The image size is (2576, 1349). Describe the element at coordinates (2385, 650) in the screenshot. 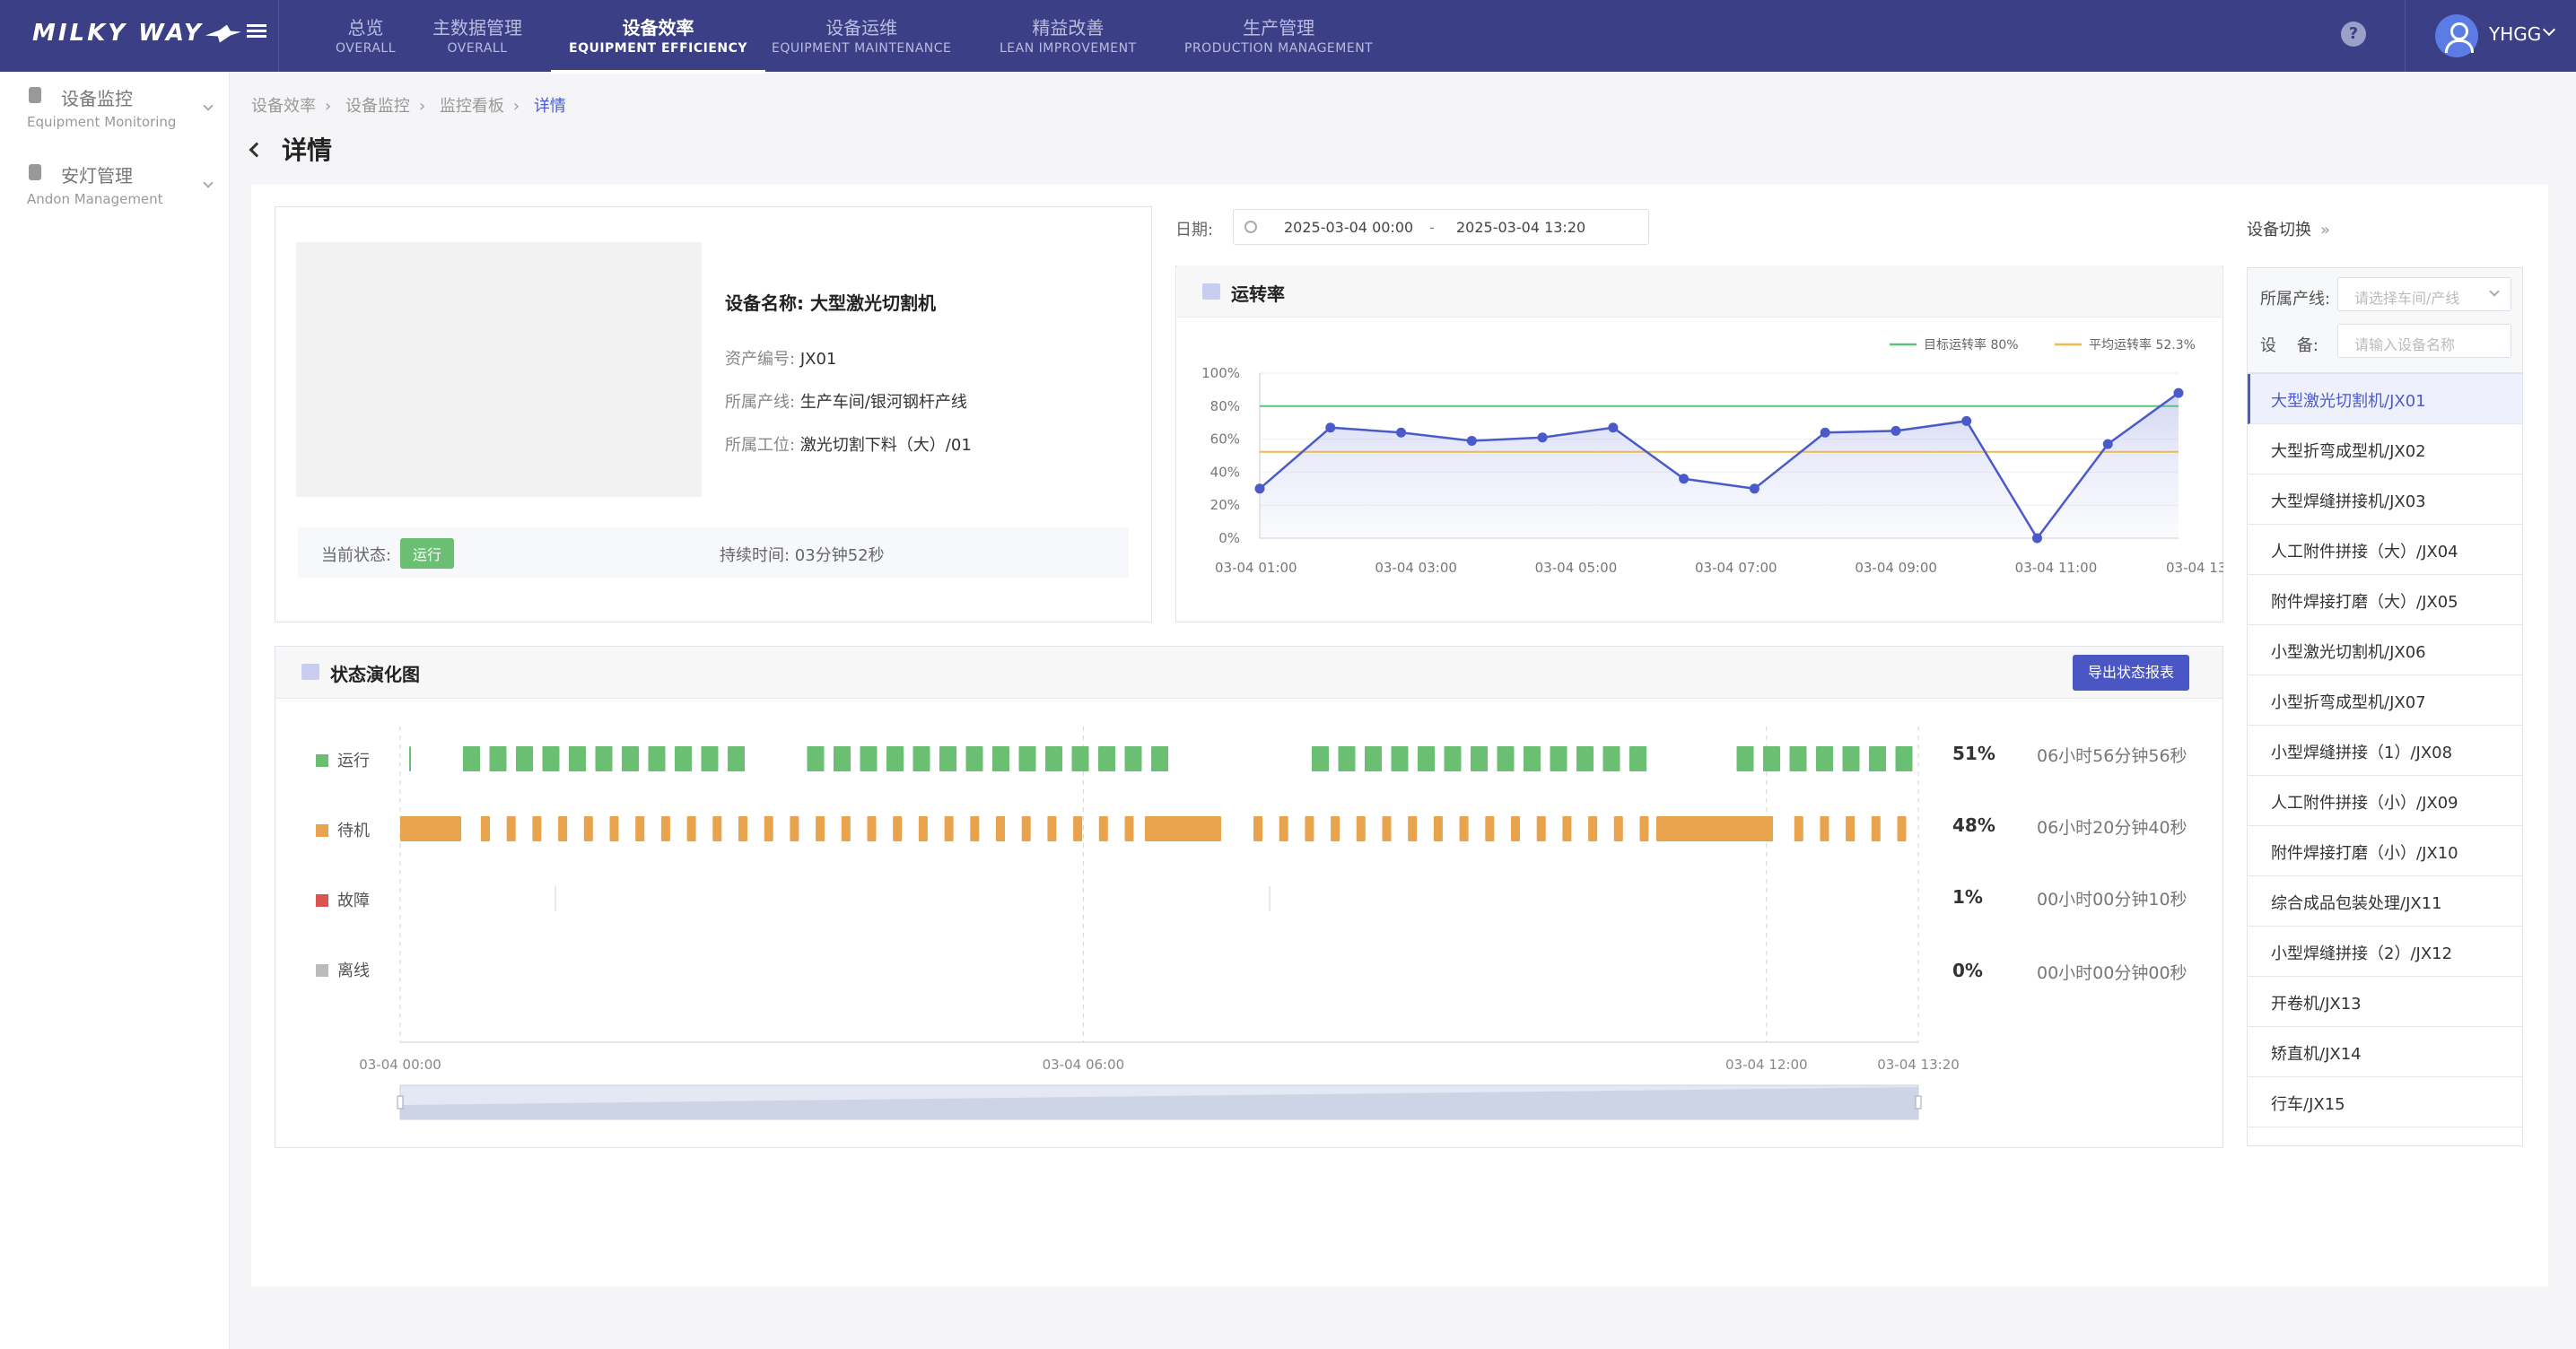

I see `device-list-item: 小型激光切割机/JX06` at that location.